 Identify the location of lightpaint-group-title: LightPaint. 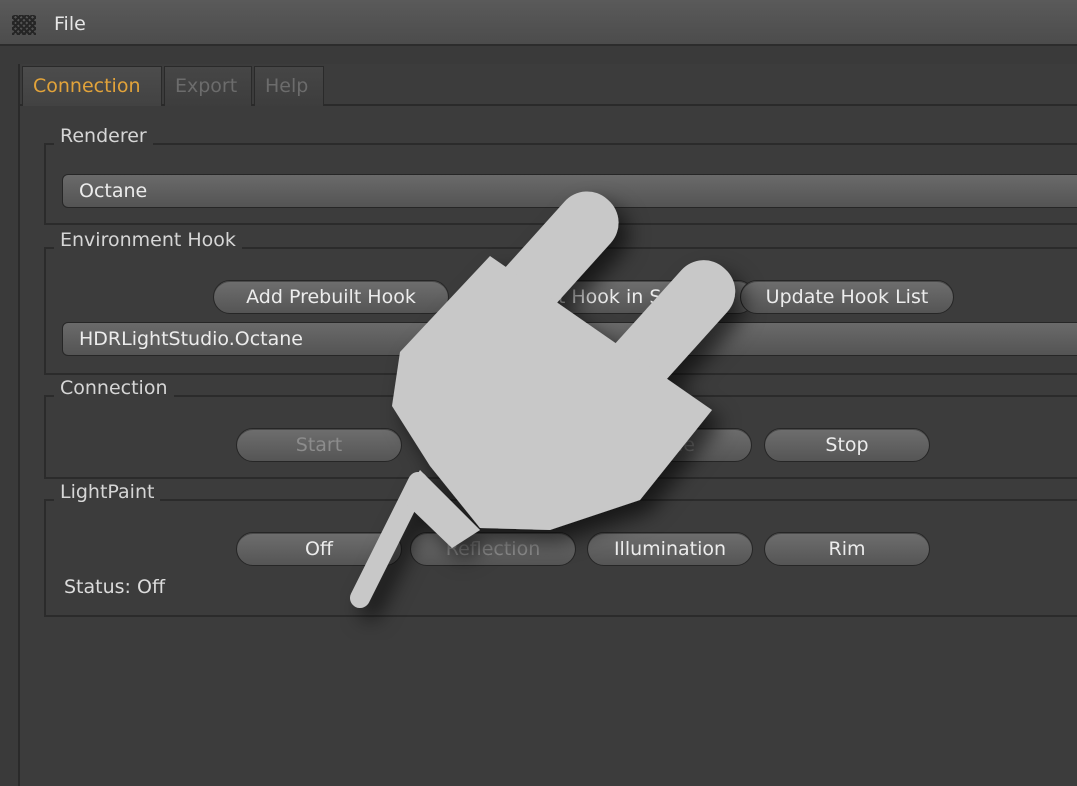
(107, 492).